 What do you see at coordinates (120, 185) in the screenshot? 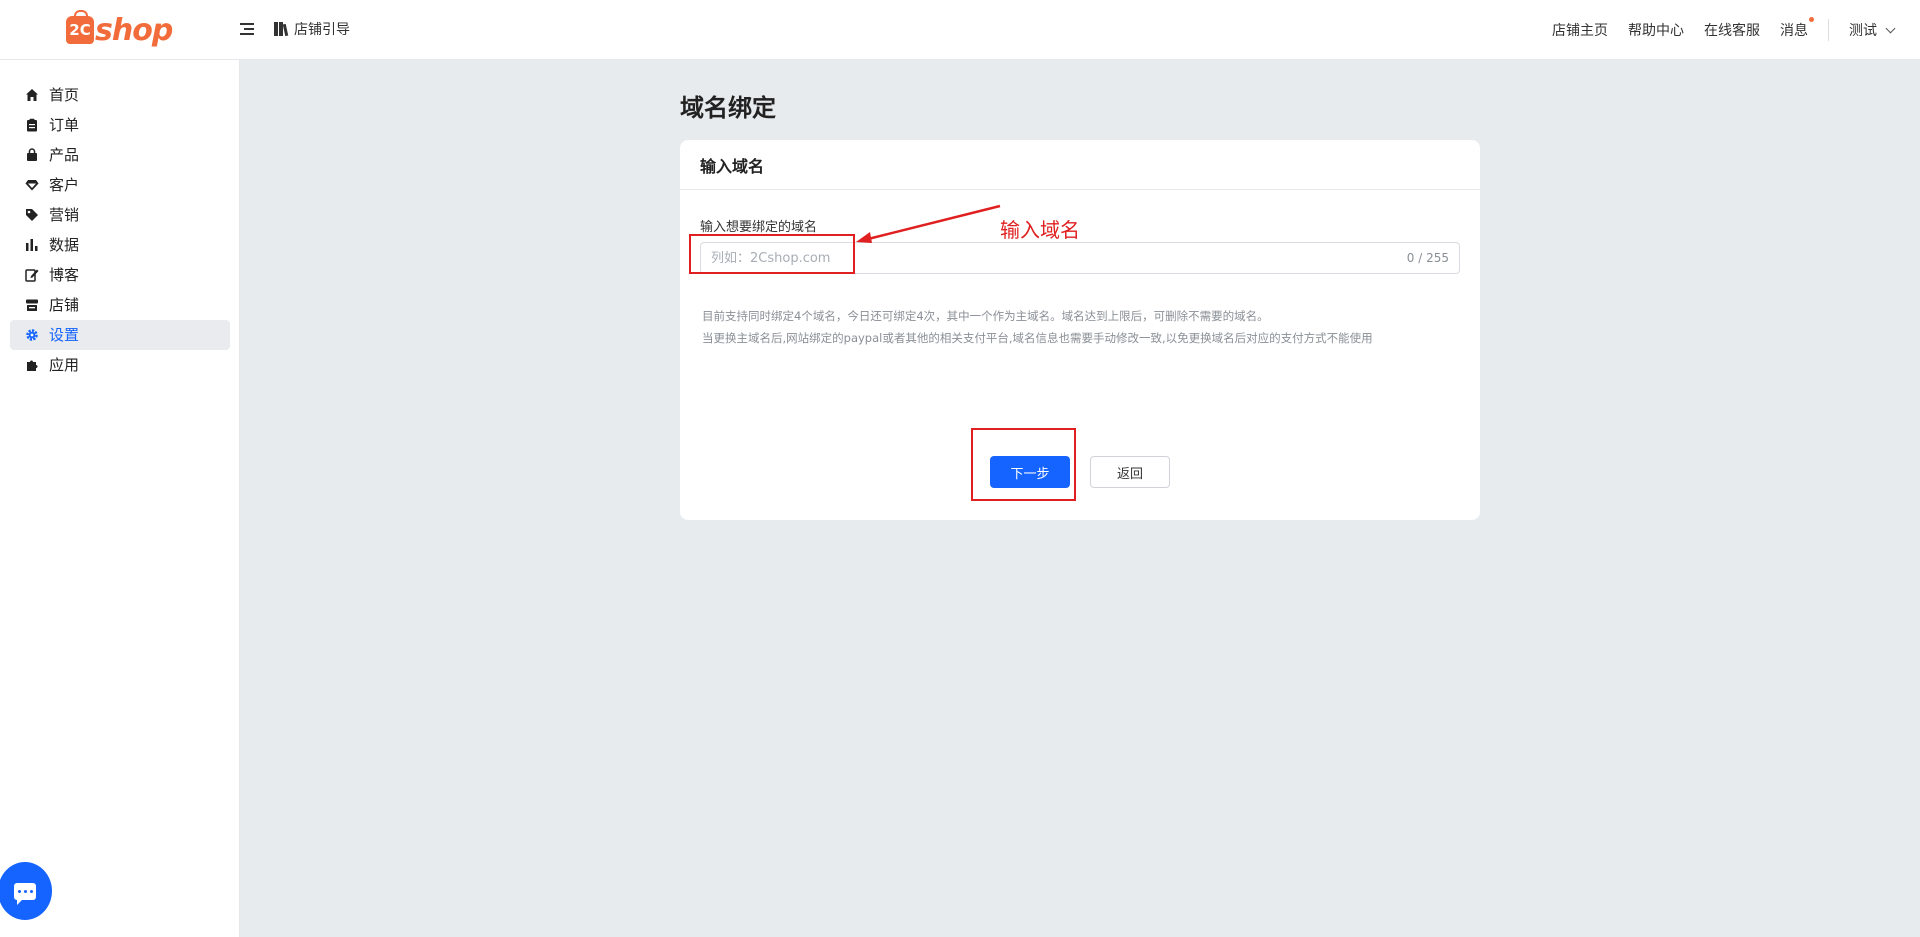
I see `sidebar-item-customers: 客户` at bounding box center [120, 185].